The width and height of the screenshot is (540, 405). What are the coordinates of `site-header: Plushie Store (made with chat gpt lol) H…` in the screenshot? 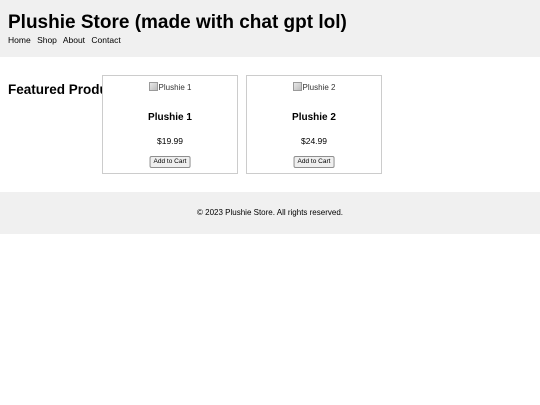 It's located at (270, 28).